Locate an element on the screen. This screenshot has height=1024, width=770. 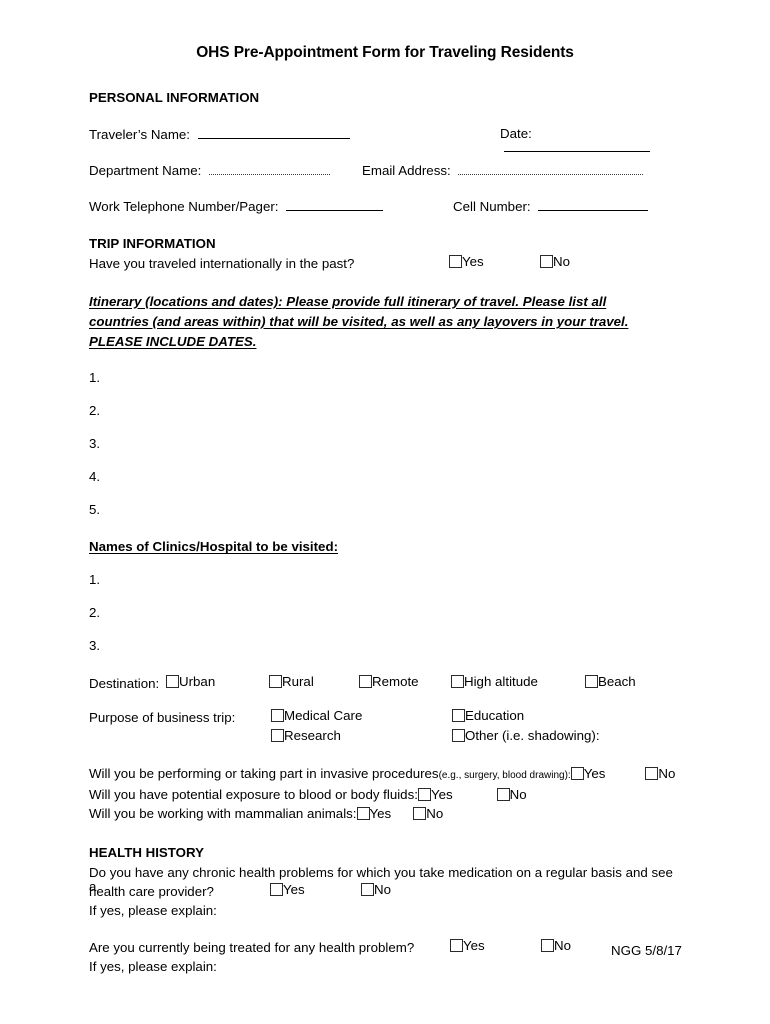
mammalian-animals-no: No is located at coordinates (428, 814).